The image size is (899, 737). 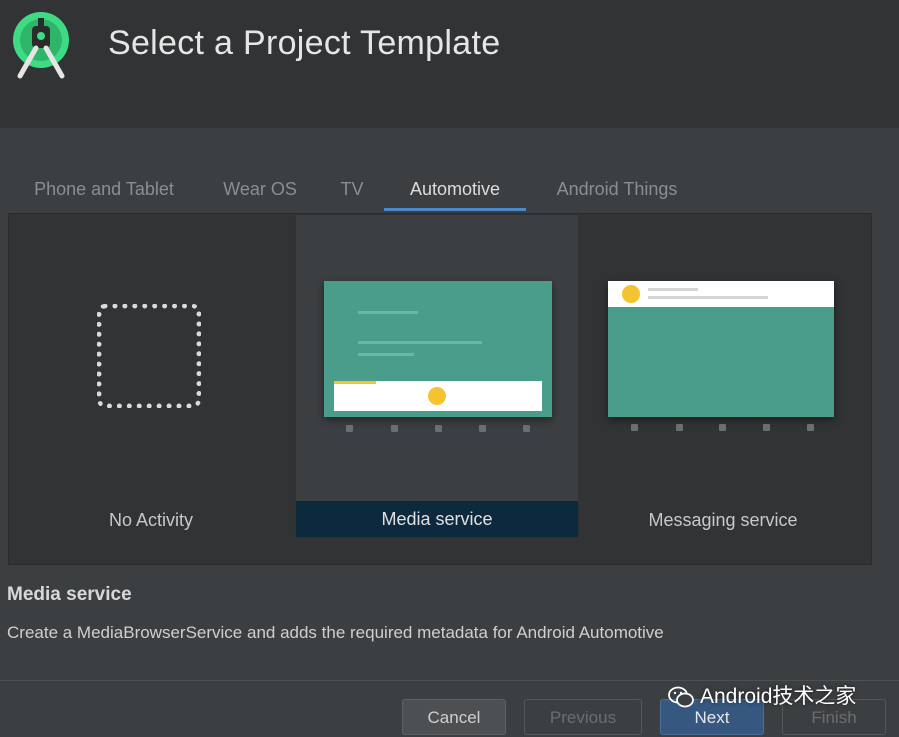 I want to click on template-description-title: Media service, so click(x=69, y=594).